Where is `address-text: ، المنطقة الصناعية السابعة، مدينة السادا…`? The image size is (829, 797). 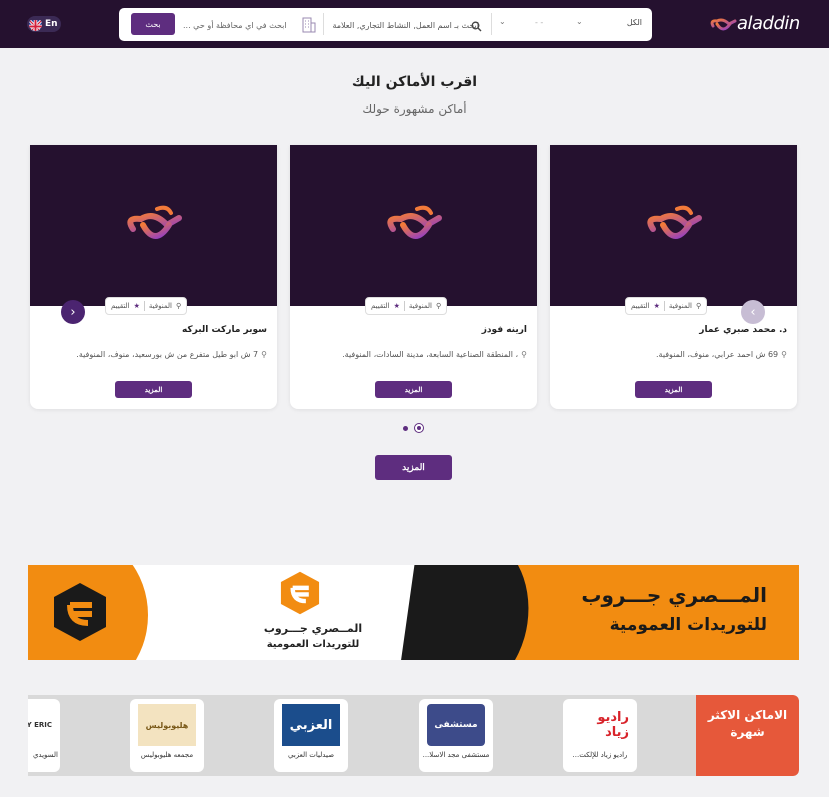
address-text: ، المنطقة الصناعية السابعة، مدينة السادا… is located at coordinates (430, 354).